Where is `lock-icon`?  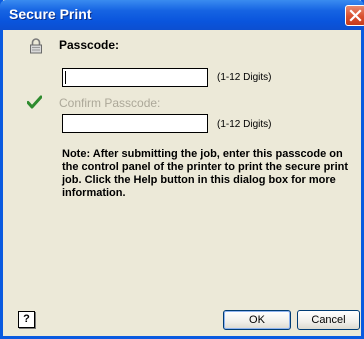
lock-icon is located at coordinates (36, 46).